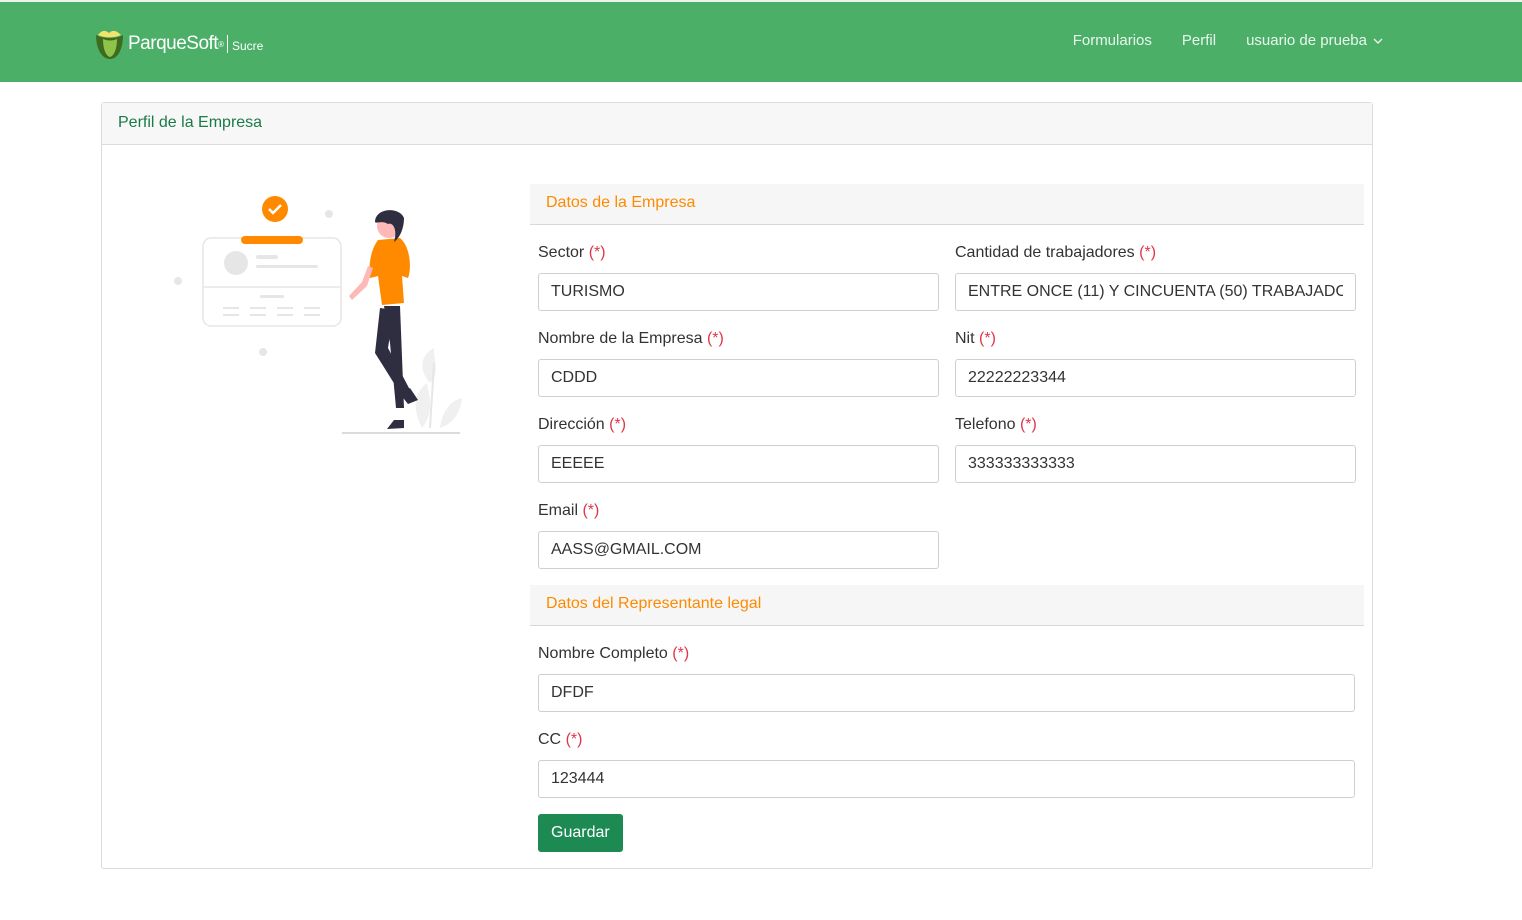  I want to click on brand-name: ParqueSoft, so click(173, 43).